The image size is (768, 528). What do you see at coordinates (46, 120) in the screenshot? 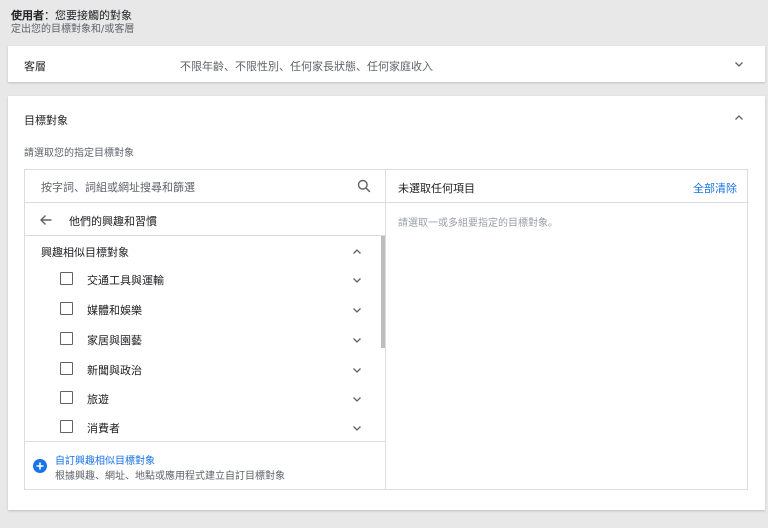
I see `targeting-label: 目標對象` at bounding box center [46, 120].